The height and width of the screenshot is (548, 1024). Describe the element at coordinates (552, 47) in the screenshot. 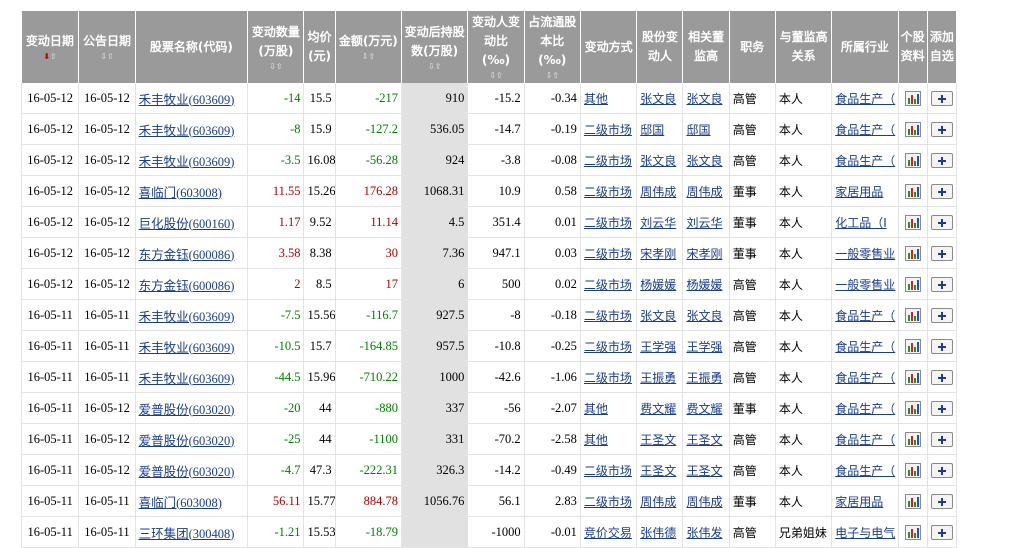

I see `th-float-ratio: 占流通股本比(‰) ⇩⇧` at that location.